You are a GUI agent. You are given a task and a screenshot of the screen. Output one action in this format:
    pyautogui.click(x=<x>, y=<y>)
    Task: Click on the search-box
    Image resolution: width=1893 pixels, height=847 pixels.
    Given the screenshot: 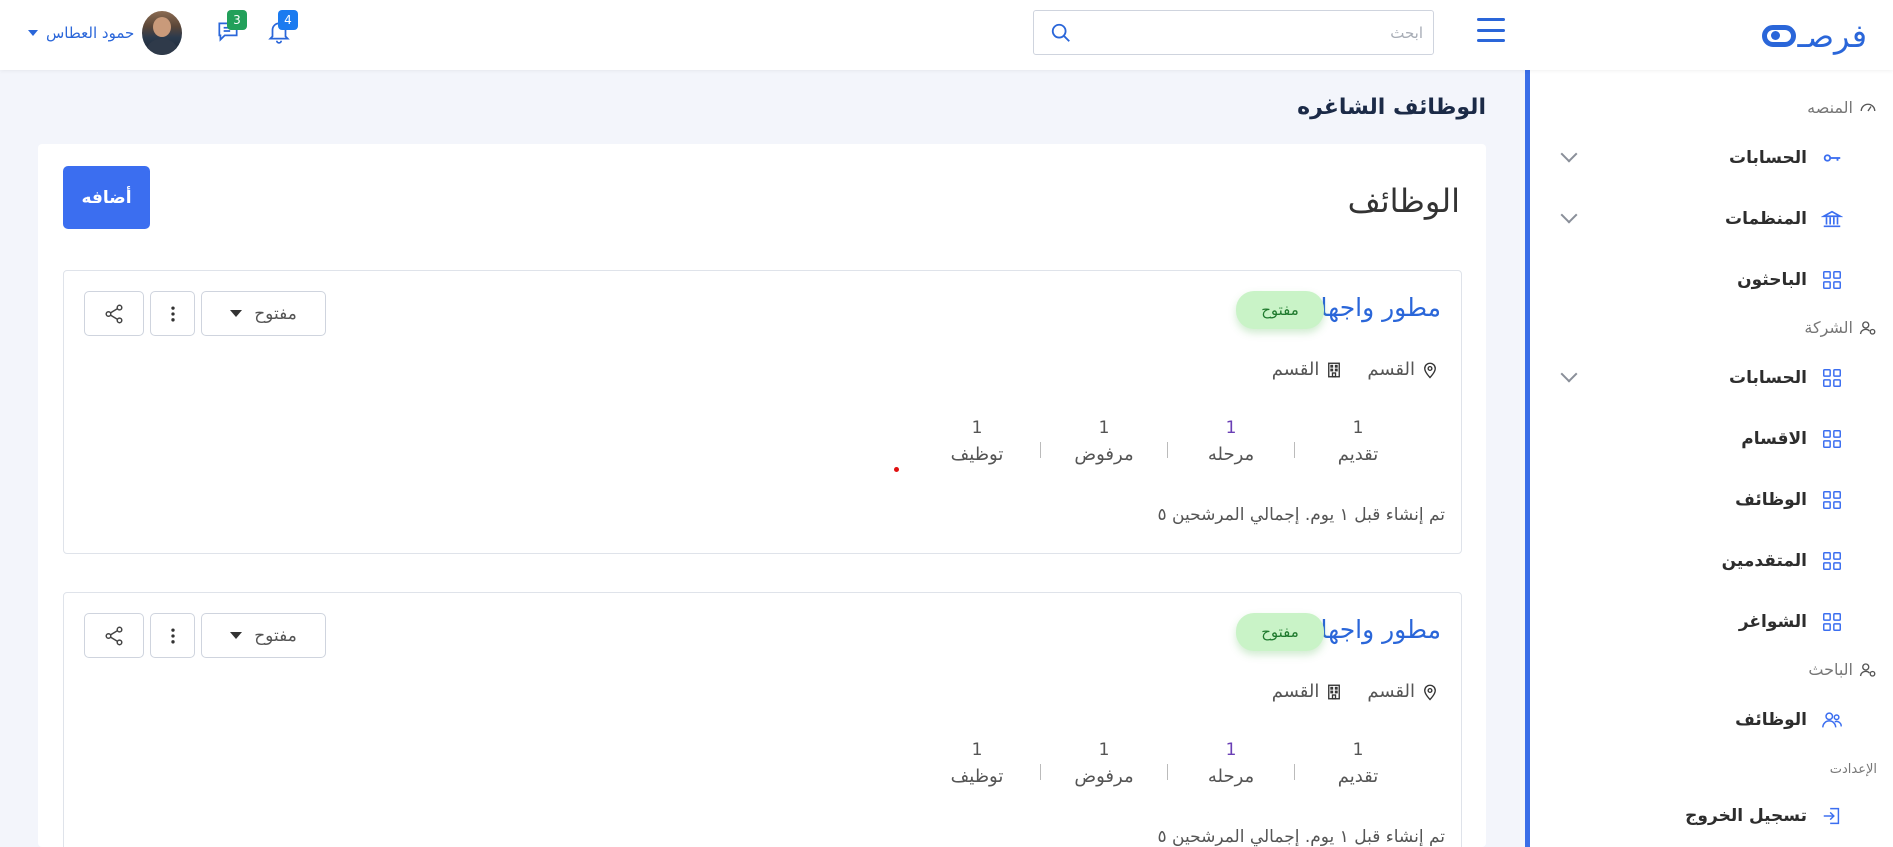 What is the action you would take?
    pyautogui.click(x=1233, y=32)
    